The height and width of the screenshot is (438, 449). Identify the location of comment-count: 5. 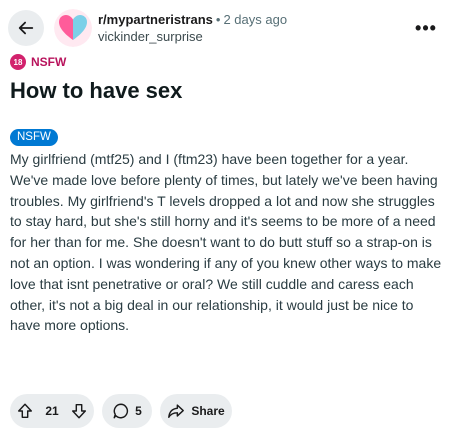
(138, 411).